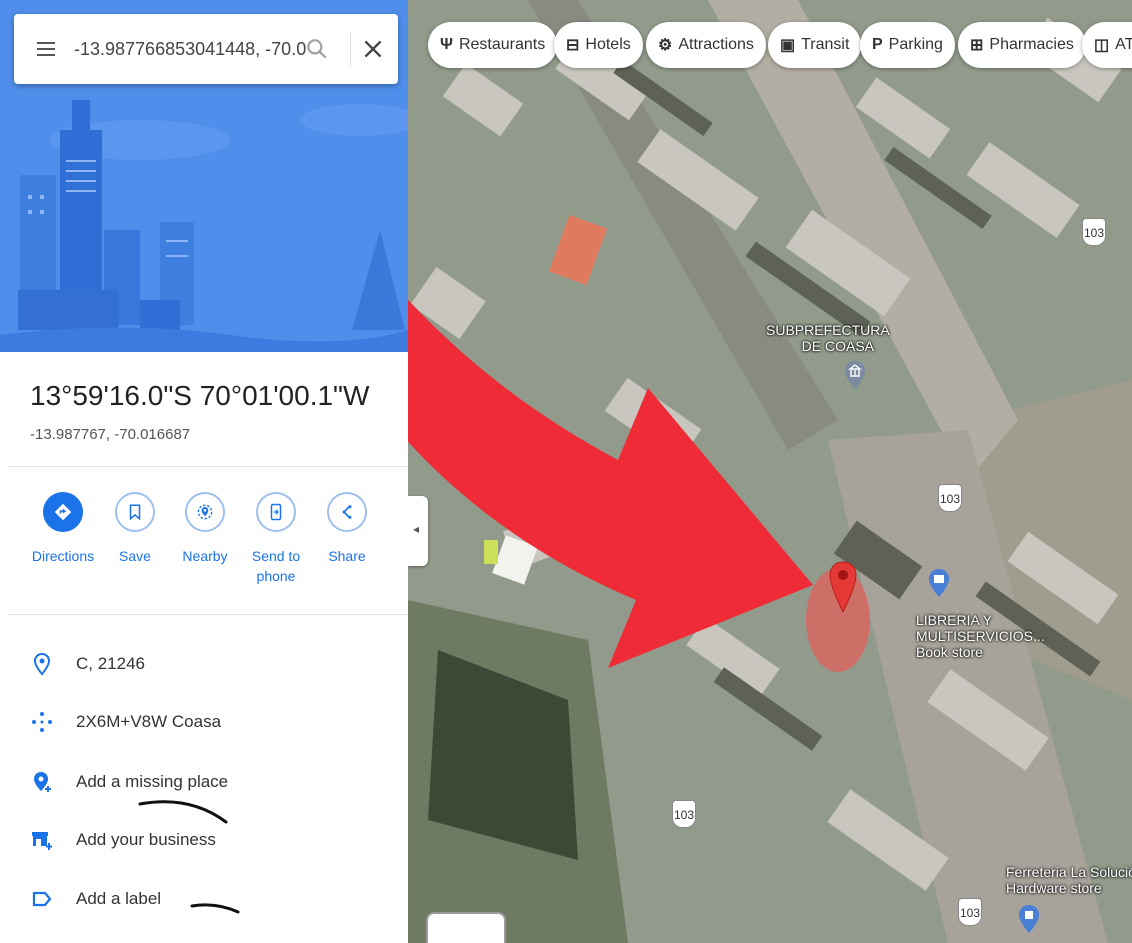 The width and height of the screenshot is (1132, 943). I want to click on chip-hotels-label: Hotels, so click(608, 44).